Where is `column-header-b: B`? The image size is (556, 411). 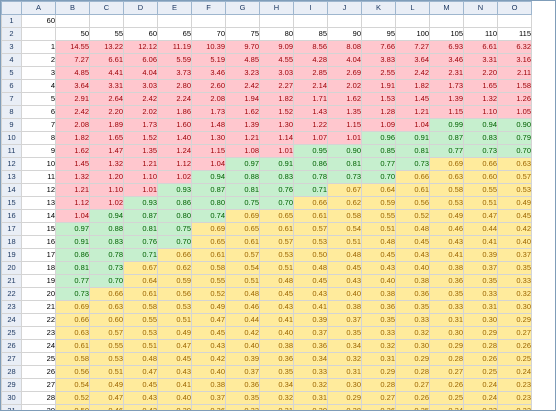 column-header-b: B is located at coordinates (72, 8).